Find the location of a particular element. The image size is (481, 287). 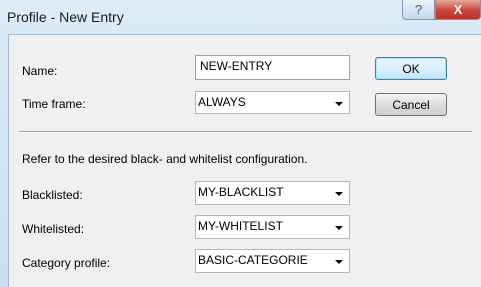

name-input: NEW-ENTRY is located at coordinates (272, 67).